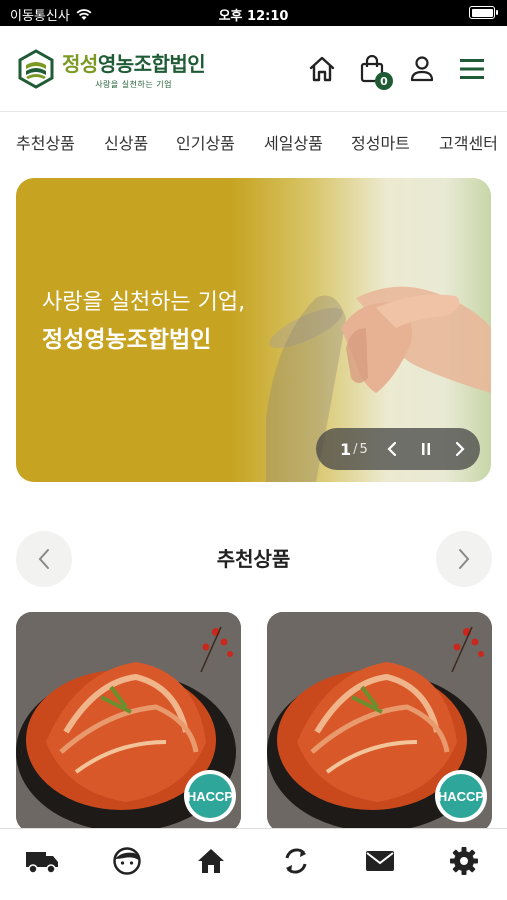 Image resolution: width=507 pixels, height=900 pixels. Describe the element at coordinates (253, 69) in the screenshot. I see `header: 정성영농조합법인 사랑을 실천하는 기업 0` at that location.